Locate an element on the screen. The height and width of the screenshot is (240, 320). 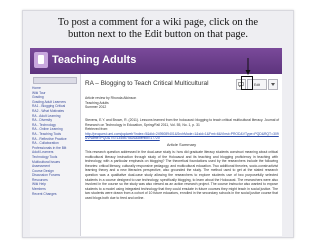
wiki-logo-icon is located at coordinates (41, 60).